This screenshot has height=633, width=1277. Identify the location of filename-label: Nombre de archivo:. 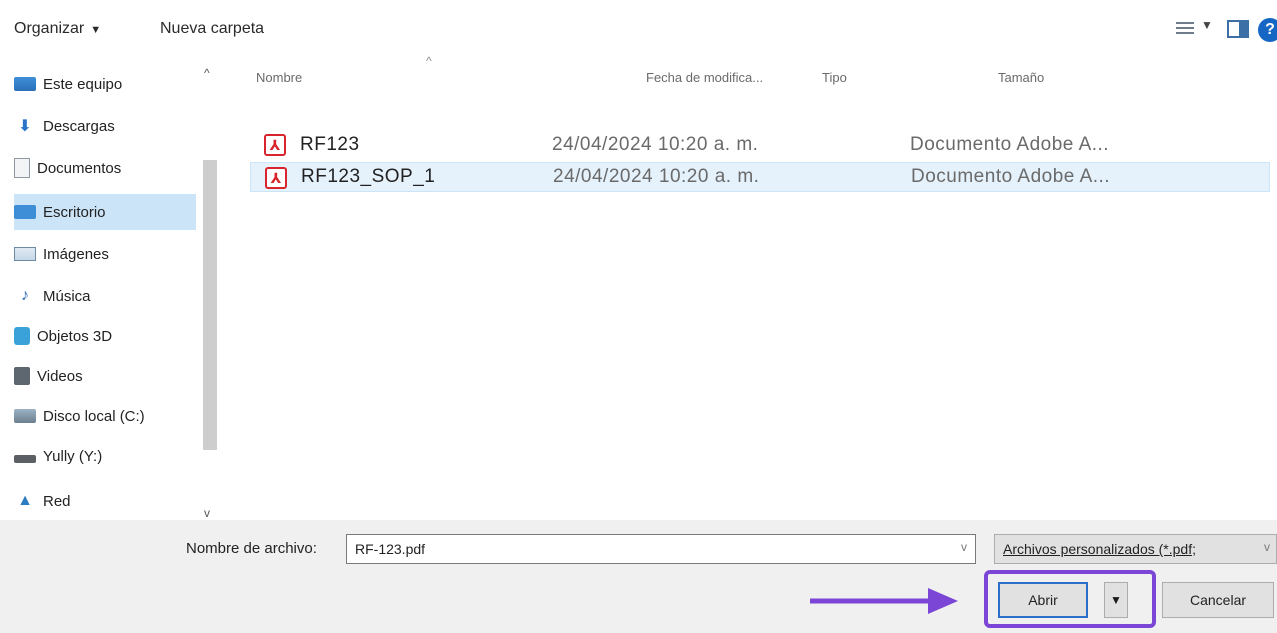
(251, 548).